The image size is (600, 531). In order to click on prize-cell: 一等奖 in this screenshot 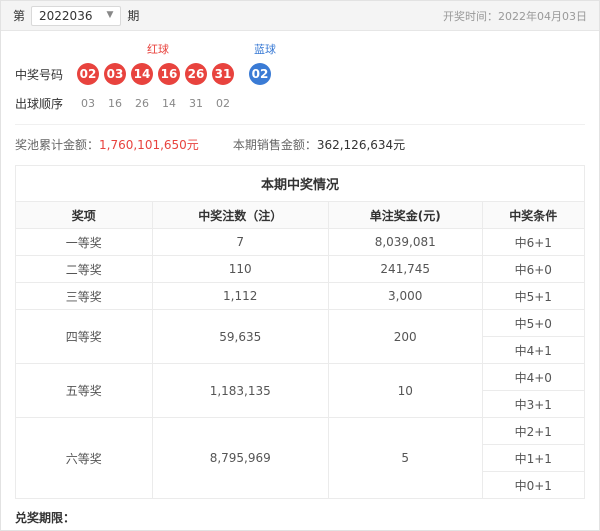, I will do `click(84, 242)`.